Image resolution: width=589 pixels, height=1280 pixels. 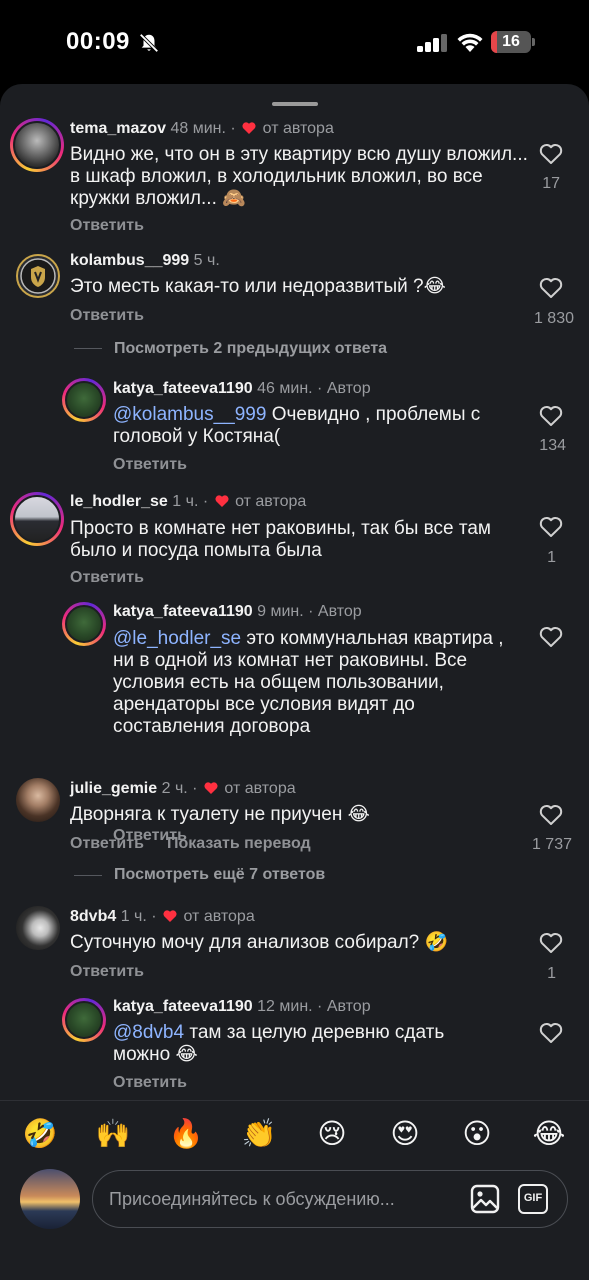 I want to click on comment-meta: tema_mazov 48 мин. · от автора, so click(x=202, y=128).